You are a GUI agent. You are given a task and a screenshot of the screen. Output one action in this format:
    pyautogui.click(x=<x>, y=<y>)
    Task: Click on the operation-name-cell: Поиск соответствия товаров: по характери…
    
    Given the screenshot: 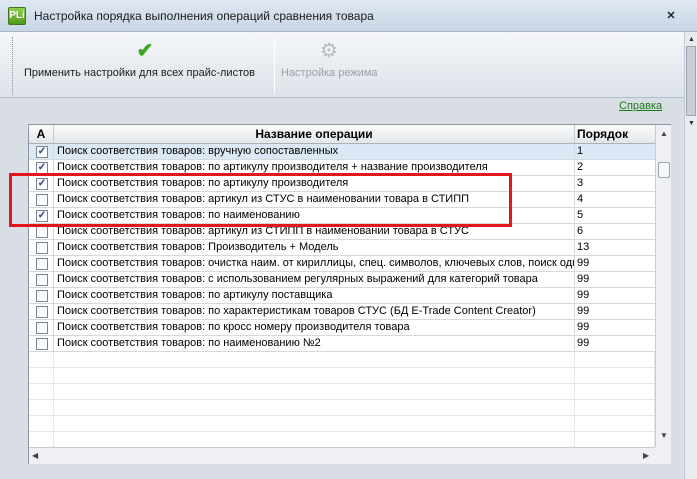 What is the action you would take?
    pyautogui.click(x=314, y=312)
    